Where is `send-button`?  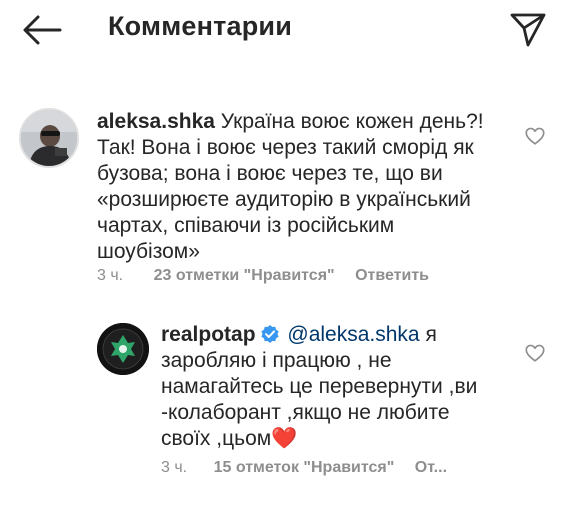
send-button is located at coordinates (528, 30).